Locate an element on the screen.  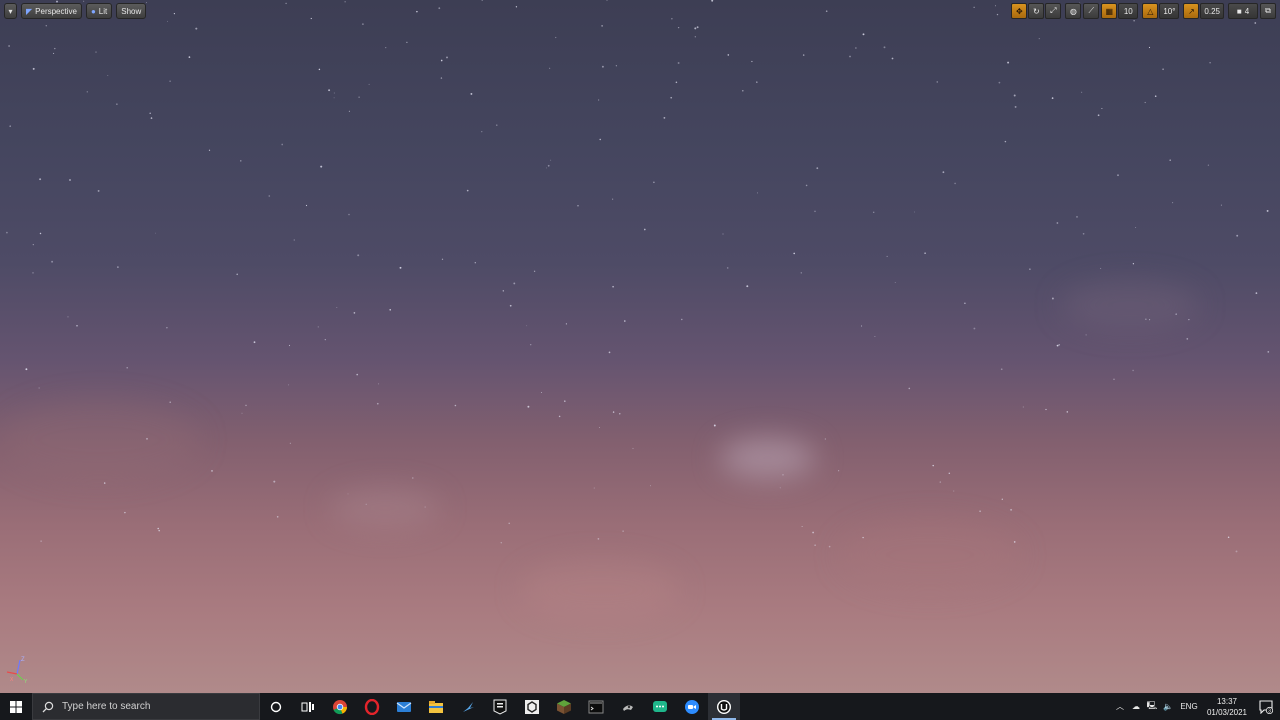
maximize-viewport-button: ⧉ is located at coordinates (1268, 11).